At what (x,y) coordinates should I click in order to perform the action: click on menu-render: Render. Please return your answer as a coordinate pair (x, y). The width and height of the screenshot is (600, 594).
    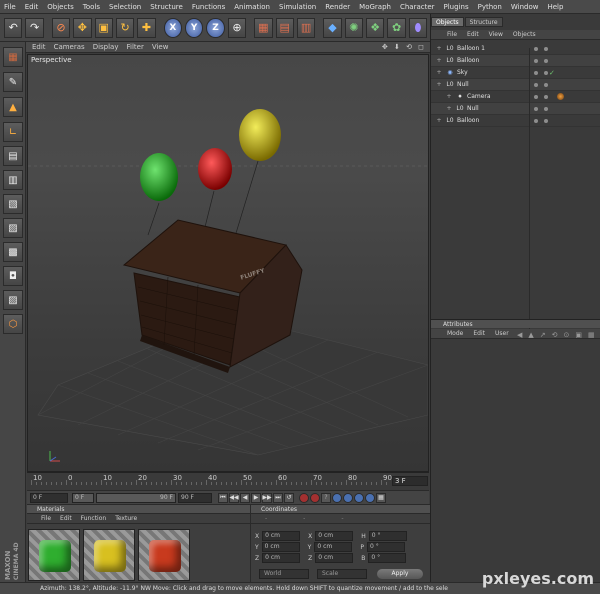
    Looking at the image, I should click on (337, 7).